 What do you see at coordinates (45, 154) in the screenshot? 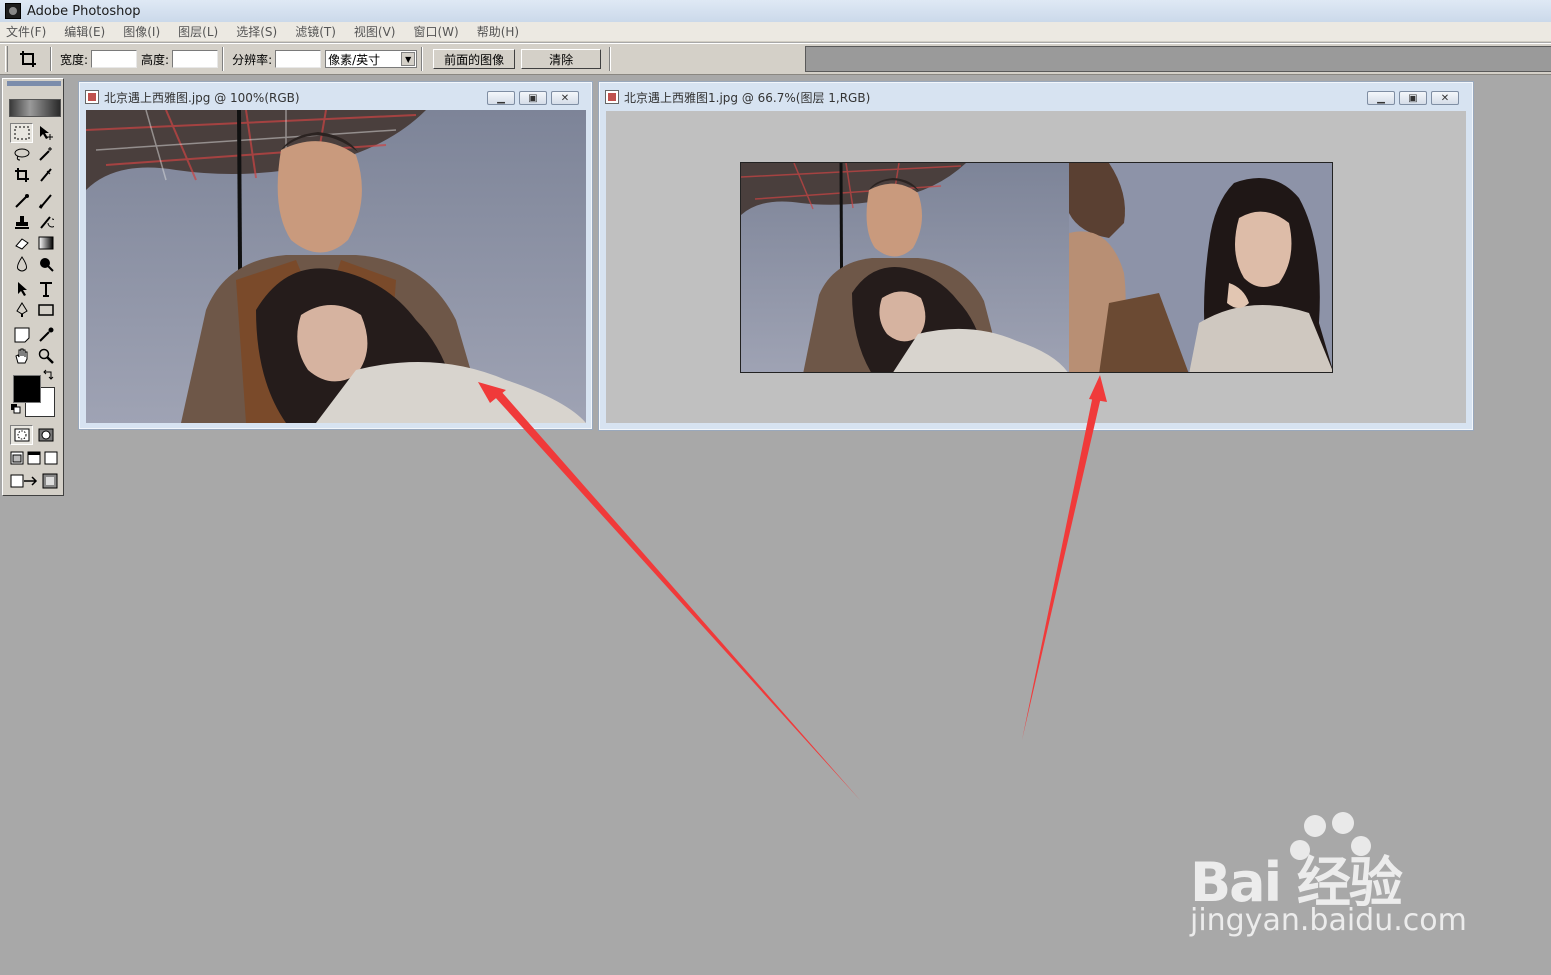
I see `magic-wand-icon` at bounding box center [45, 154].